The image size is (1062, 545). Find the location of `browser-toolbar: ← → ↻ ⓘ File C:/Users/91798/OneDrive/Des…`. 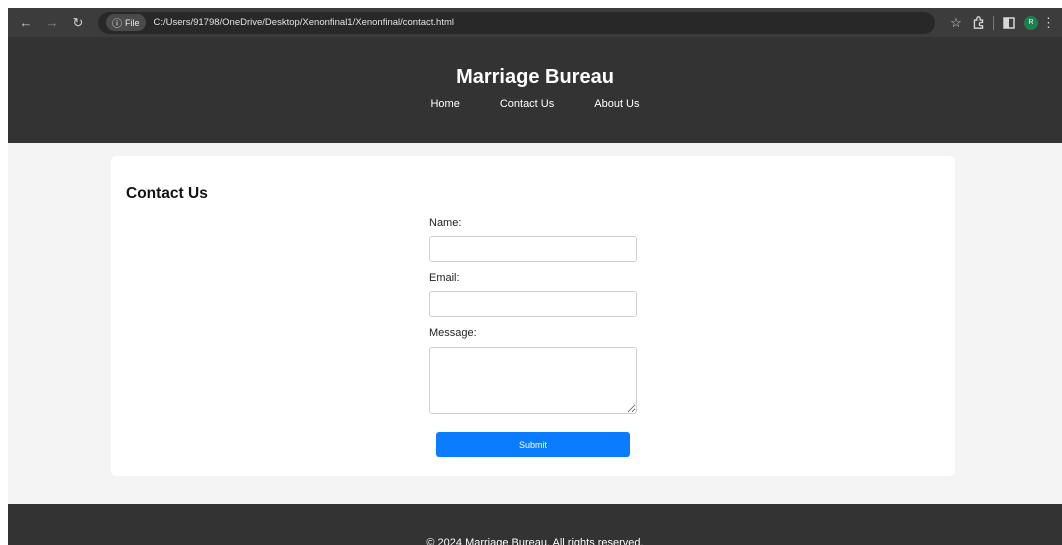

browser-toolbar: ← → ↻ ⓘ File C:/Users/91798/OneDrive/Des… is located at coordinates (535, 22).